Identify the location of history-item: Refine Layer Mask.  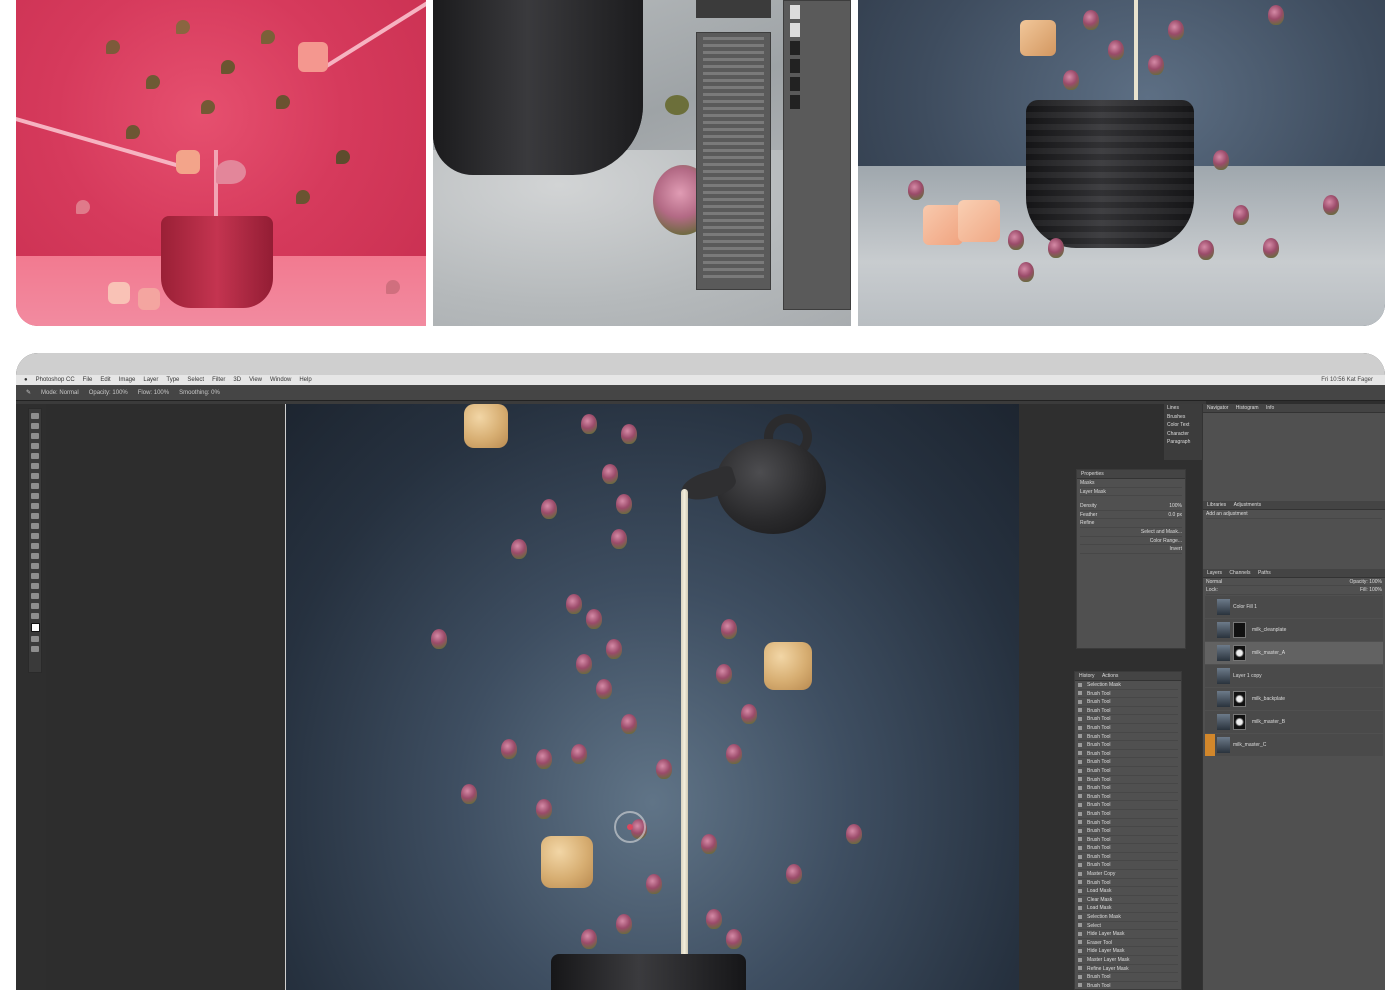
(1128, 969).